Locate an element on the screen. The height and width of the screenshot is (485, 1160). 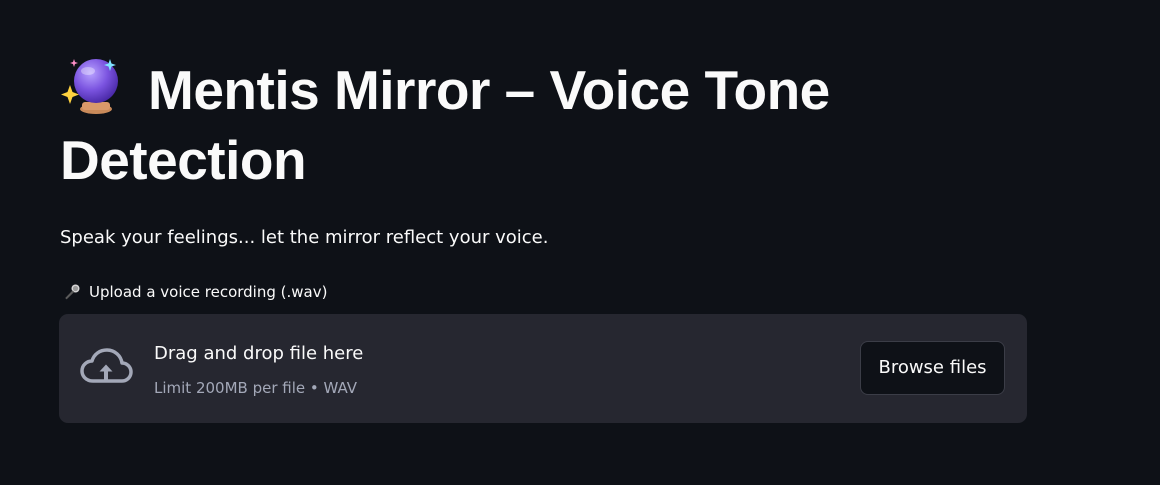
dropzone-instructions: Drag and drop file here is located at coordinates (259, 353).